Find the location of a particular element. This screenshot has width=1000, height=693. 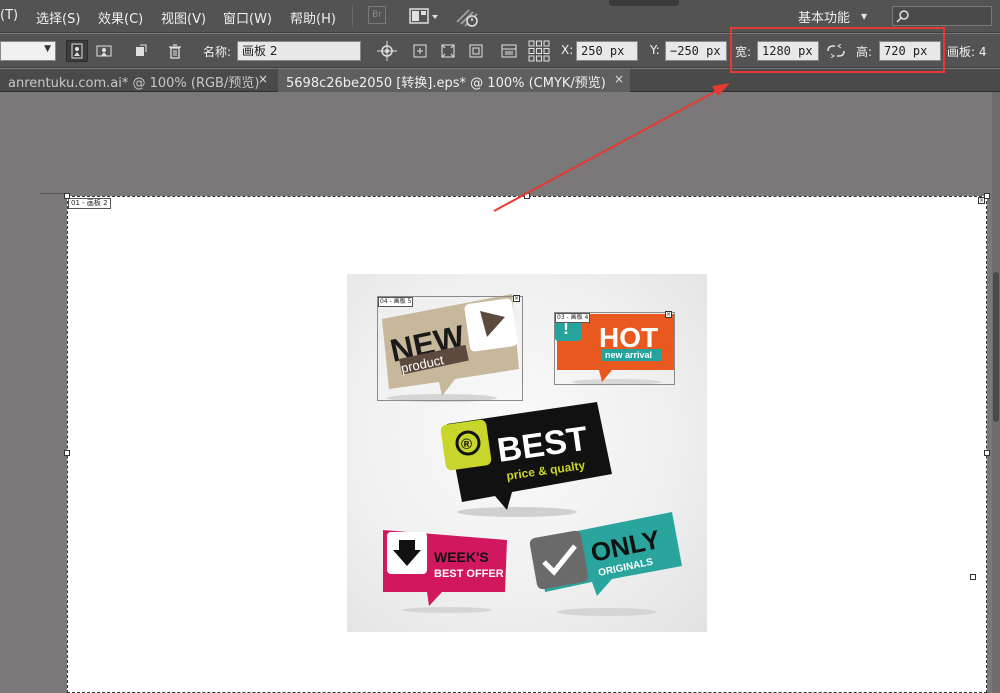

arrange-documents-icon is located at coordinates (423, 16).